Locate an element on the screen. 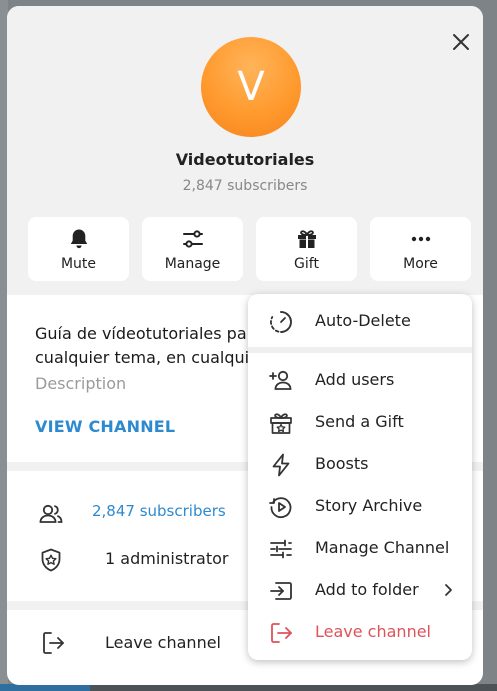 This screenshot has width=497, height=691. gift-label: Gift is located at coordinates (306, 264).